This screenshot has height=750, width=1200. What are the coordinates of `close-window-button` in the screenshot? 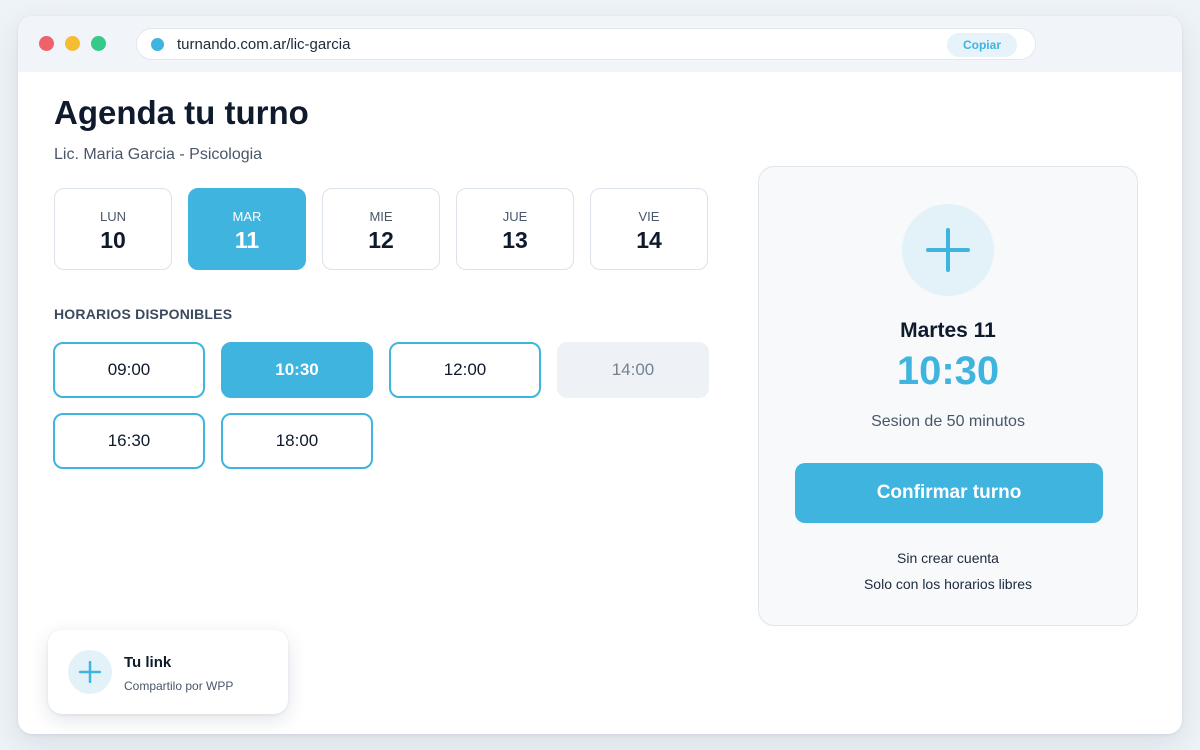 It's located at (46, 43).